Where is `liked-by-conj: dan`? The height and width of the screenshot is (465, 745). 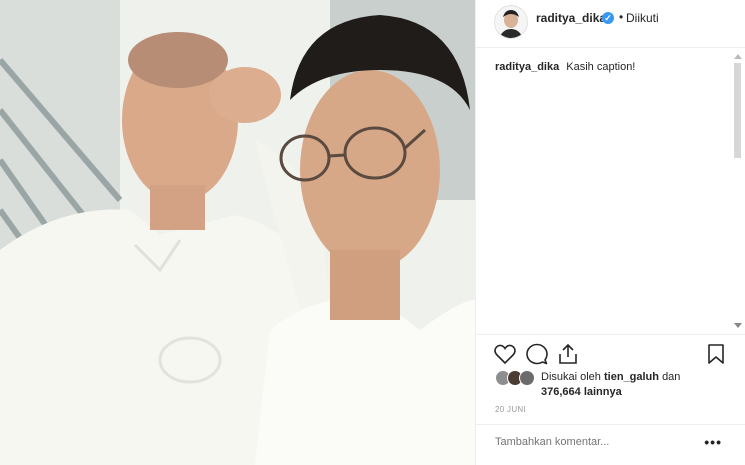
liked-by-conj: dan is located at coordinates (671, 377).